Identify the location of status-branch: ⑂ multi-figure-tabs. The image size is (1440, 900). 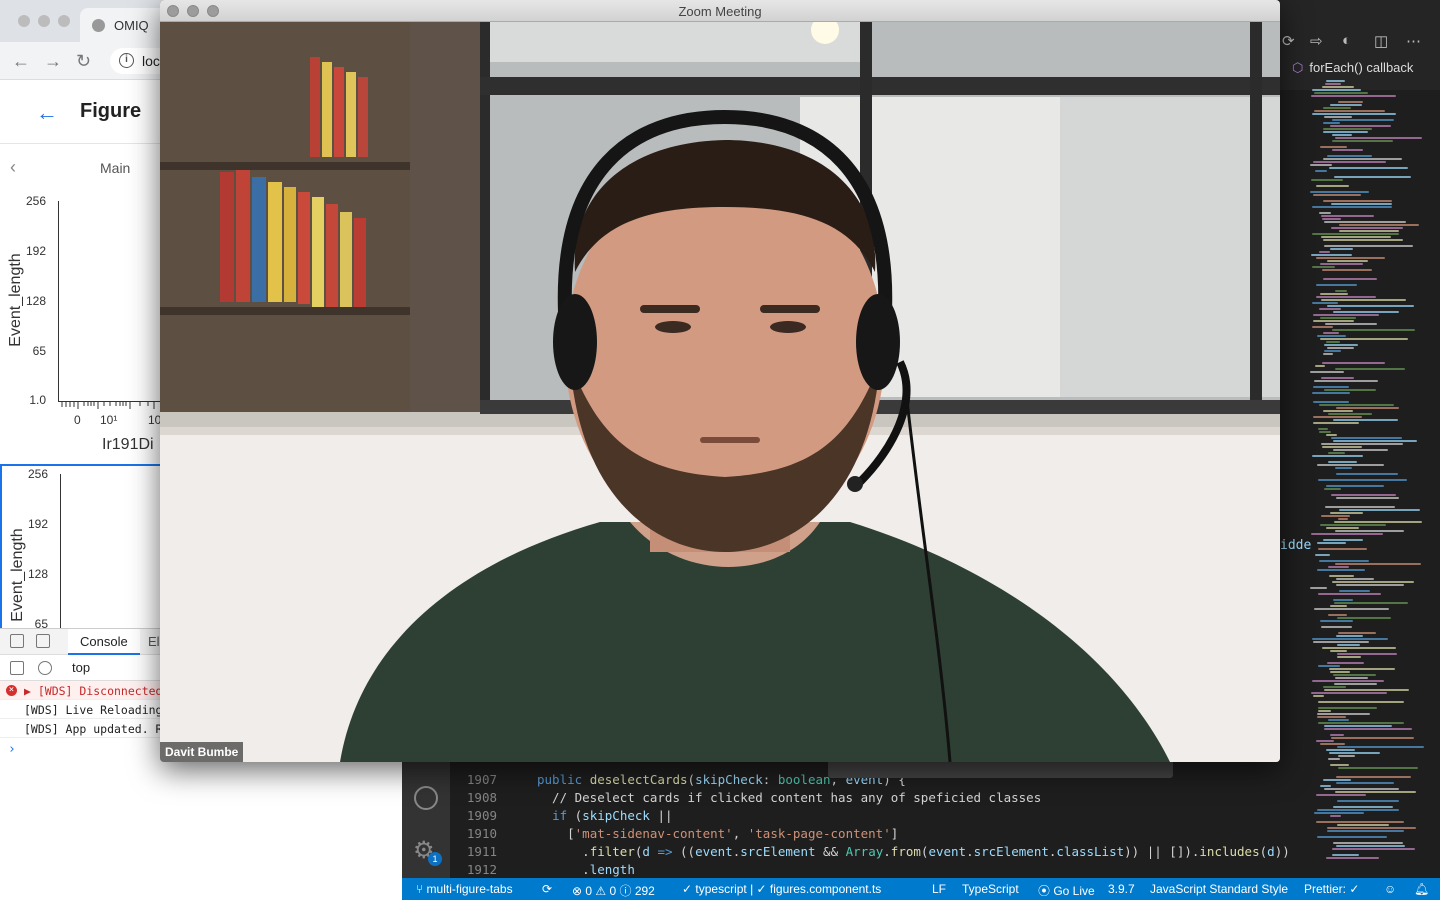
(464, 889).